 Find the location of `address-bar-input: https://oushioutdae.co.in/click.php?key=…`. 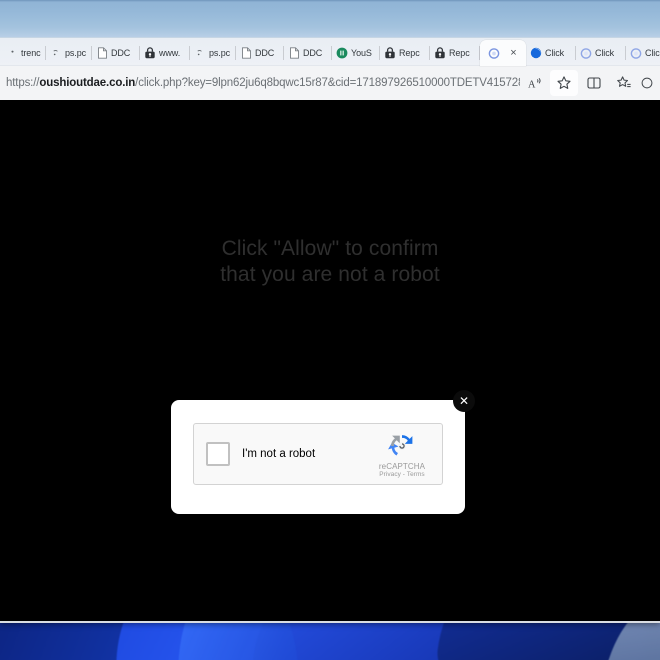

address-bar-input: https://oushioutdae.co.in/click.php?key=… is located at coordinates (263, 83).